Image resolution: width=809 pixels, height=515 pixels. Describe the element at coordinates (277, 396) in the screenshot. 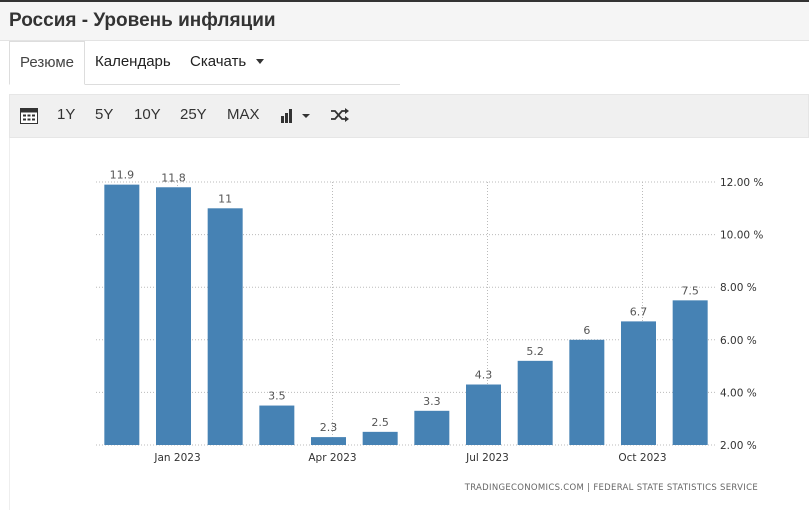

I see `bar-value-label: 3.5` at that location.